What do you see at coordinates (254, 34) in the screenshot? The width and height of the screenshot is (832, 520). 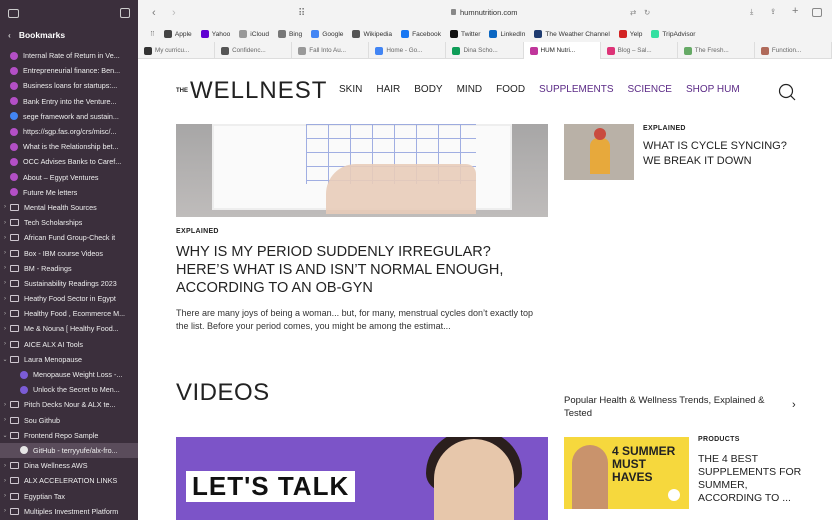 I see `favorite-link: iCloud` at bounding box center [254, 34].